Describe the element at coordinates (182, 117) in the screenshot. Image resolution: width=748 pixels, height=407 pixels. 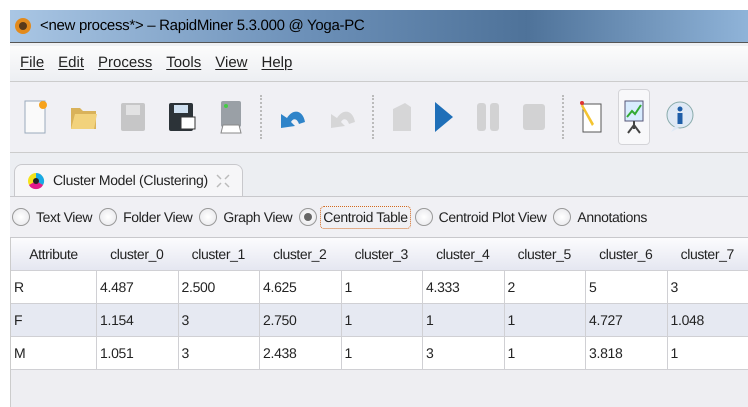
I see `floppy-disk-icon` at that location.